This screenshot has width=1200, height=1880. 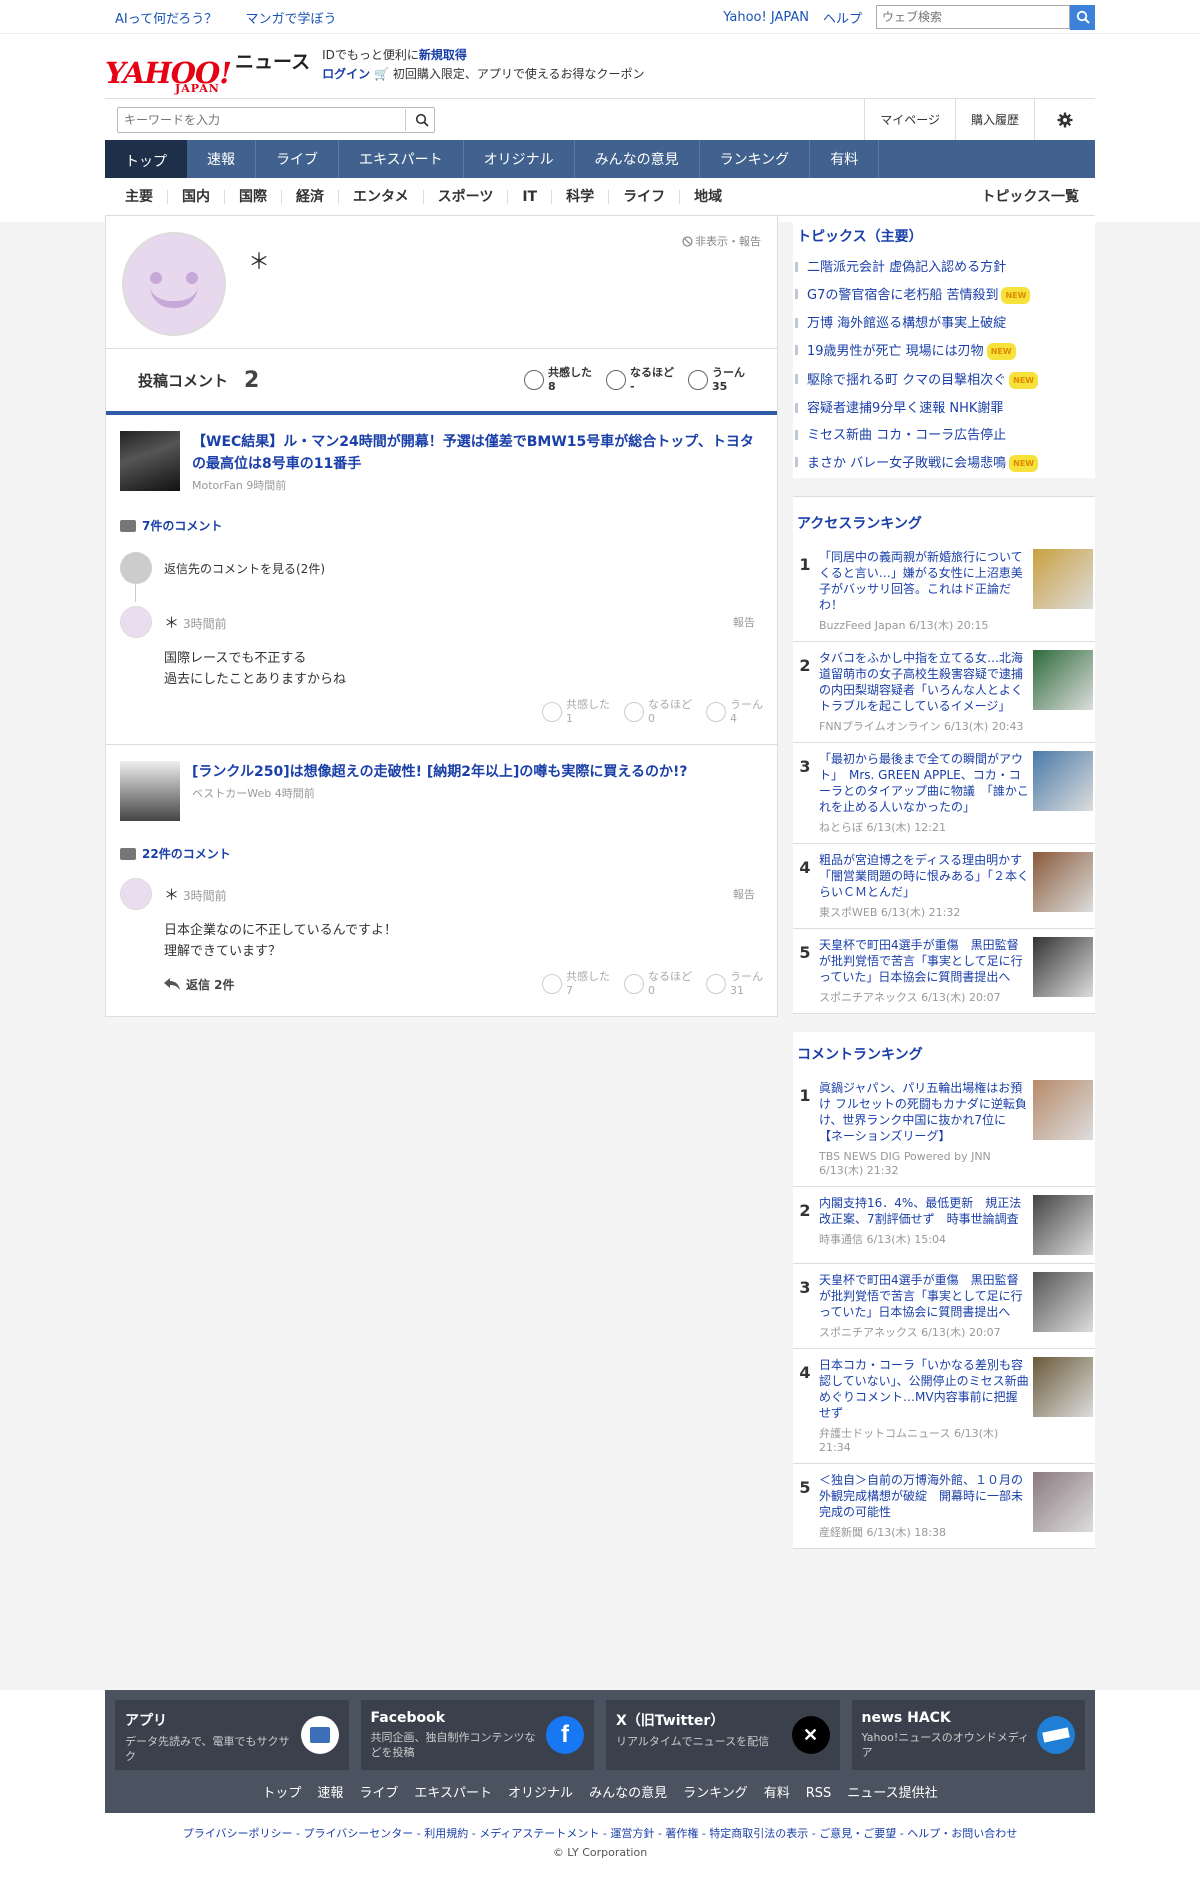 What do you see at coordinates (146, 159) in the screenshot?
I see `nav-top: トップ` at bounding box center [146, 159].